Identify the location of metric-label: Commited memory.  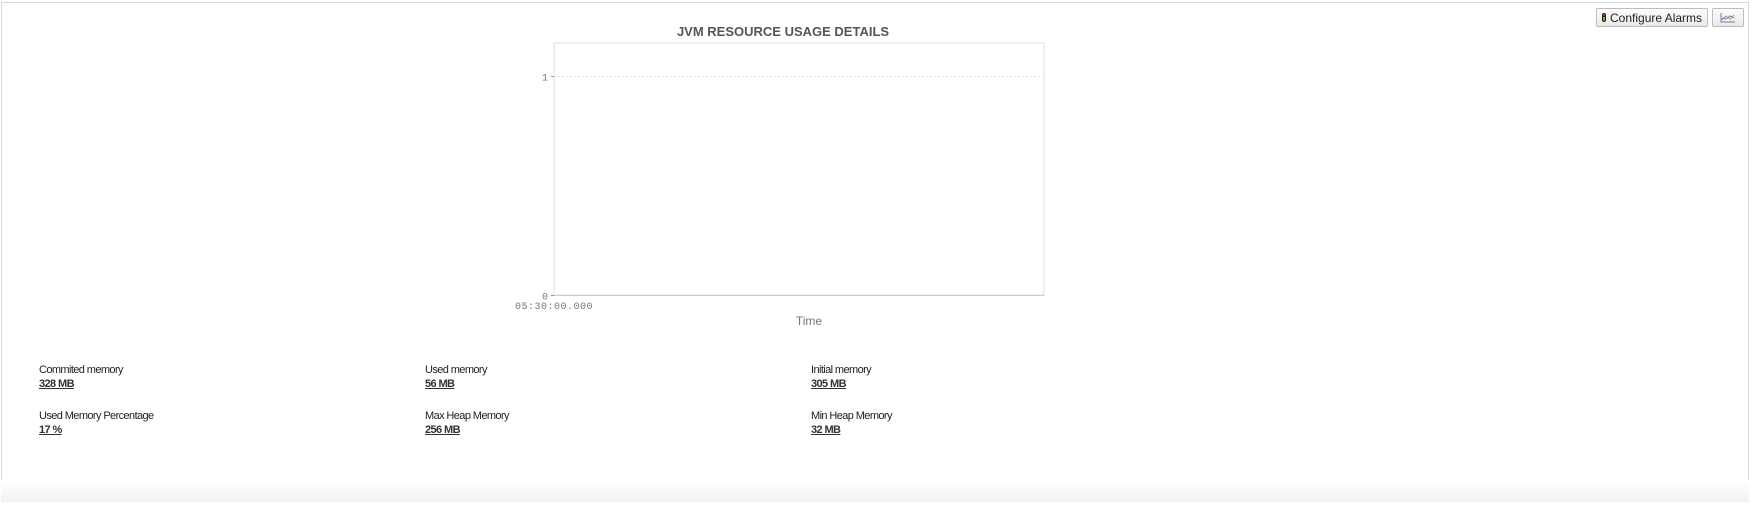
(81, 370).